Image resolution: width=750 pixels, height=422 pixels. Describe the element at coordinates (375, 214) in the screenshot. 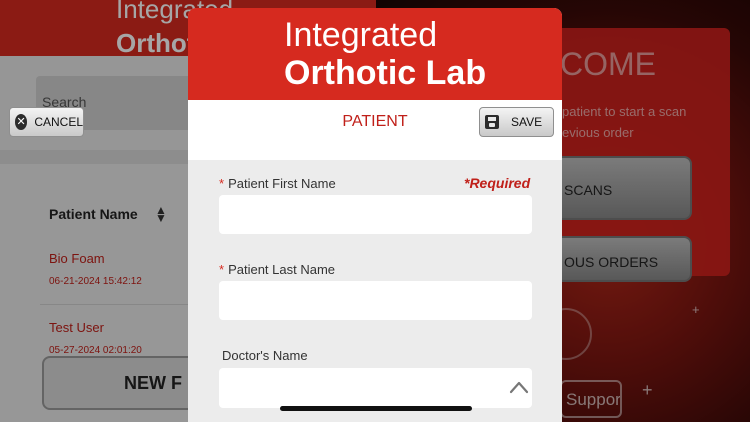

I see `first-name-field` at that location.